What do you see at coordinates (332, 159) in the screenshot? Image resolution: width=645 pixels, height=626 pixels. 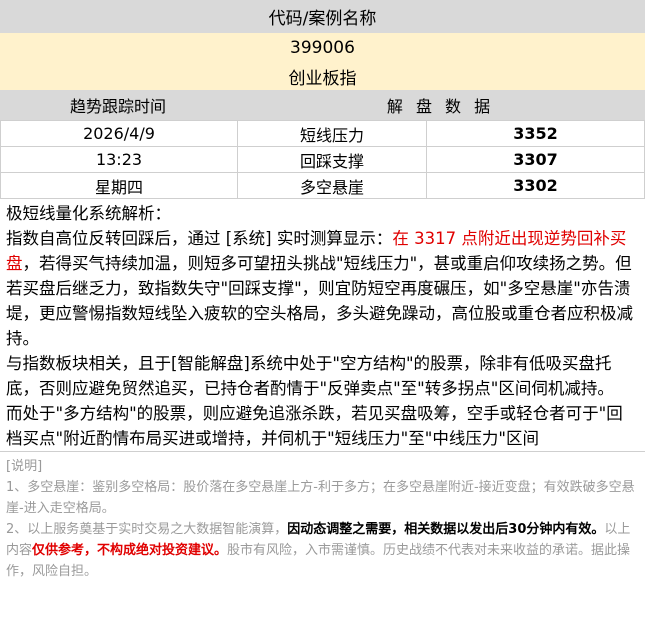 I see `row-label: 回踩支撑` at bounding box center [332, 159].